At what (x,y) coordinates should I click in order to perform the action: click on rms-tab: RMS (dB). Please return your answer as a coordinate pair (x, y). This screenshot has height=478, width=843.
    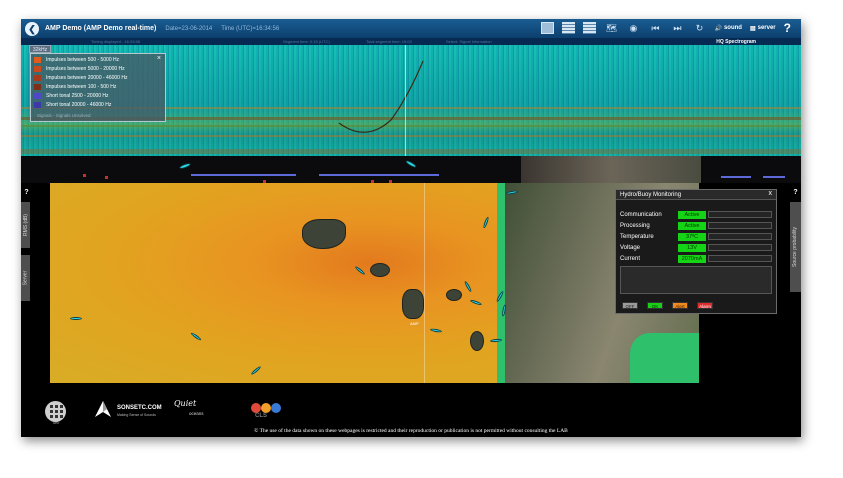
    Looking at the image, I should click on (25, 225).